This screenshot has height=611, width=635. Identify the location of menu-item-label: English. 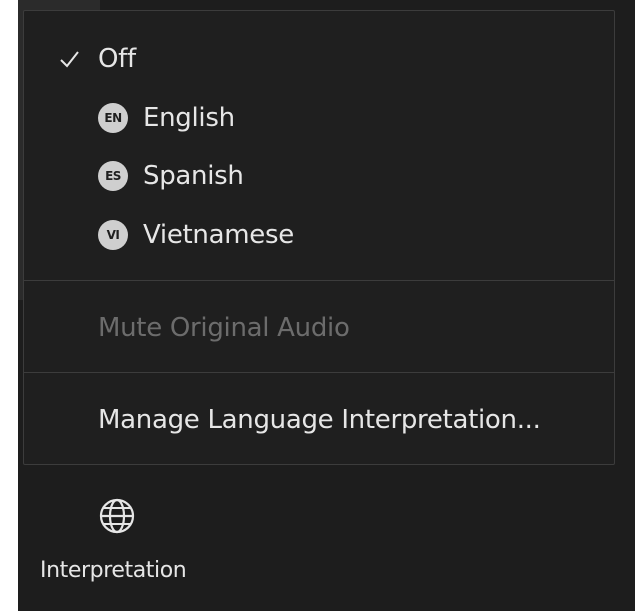
(189, 118).